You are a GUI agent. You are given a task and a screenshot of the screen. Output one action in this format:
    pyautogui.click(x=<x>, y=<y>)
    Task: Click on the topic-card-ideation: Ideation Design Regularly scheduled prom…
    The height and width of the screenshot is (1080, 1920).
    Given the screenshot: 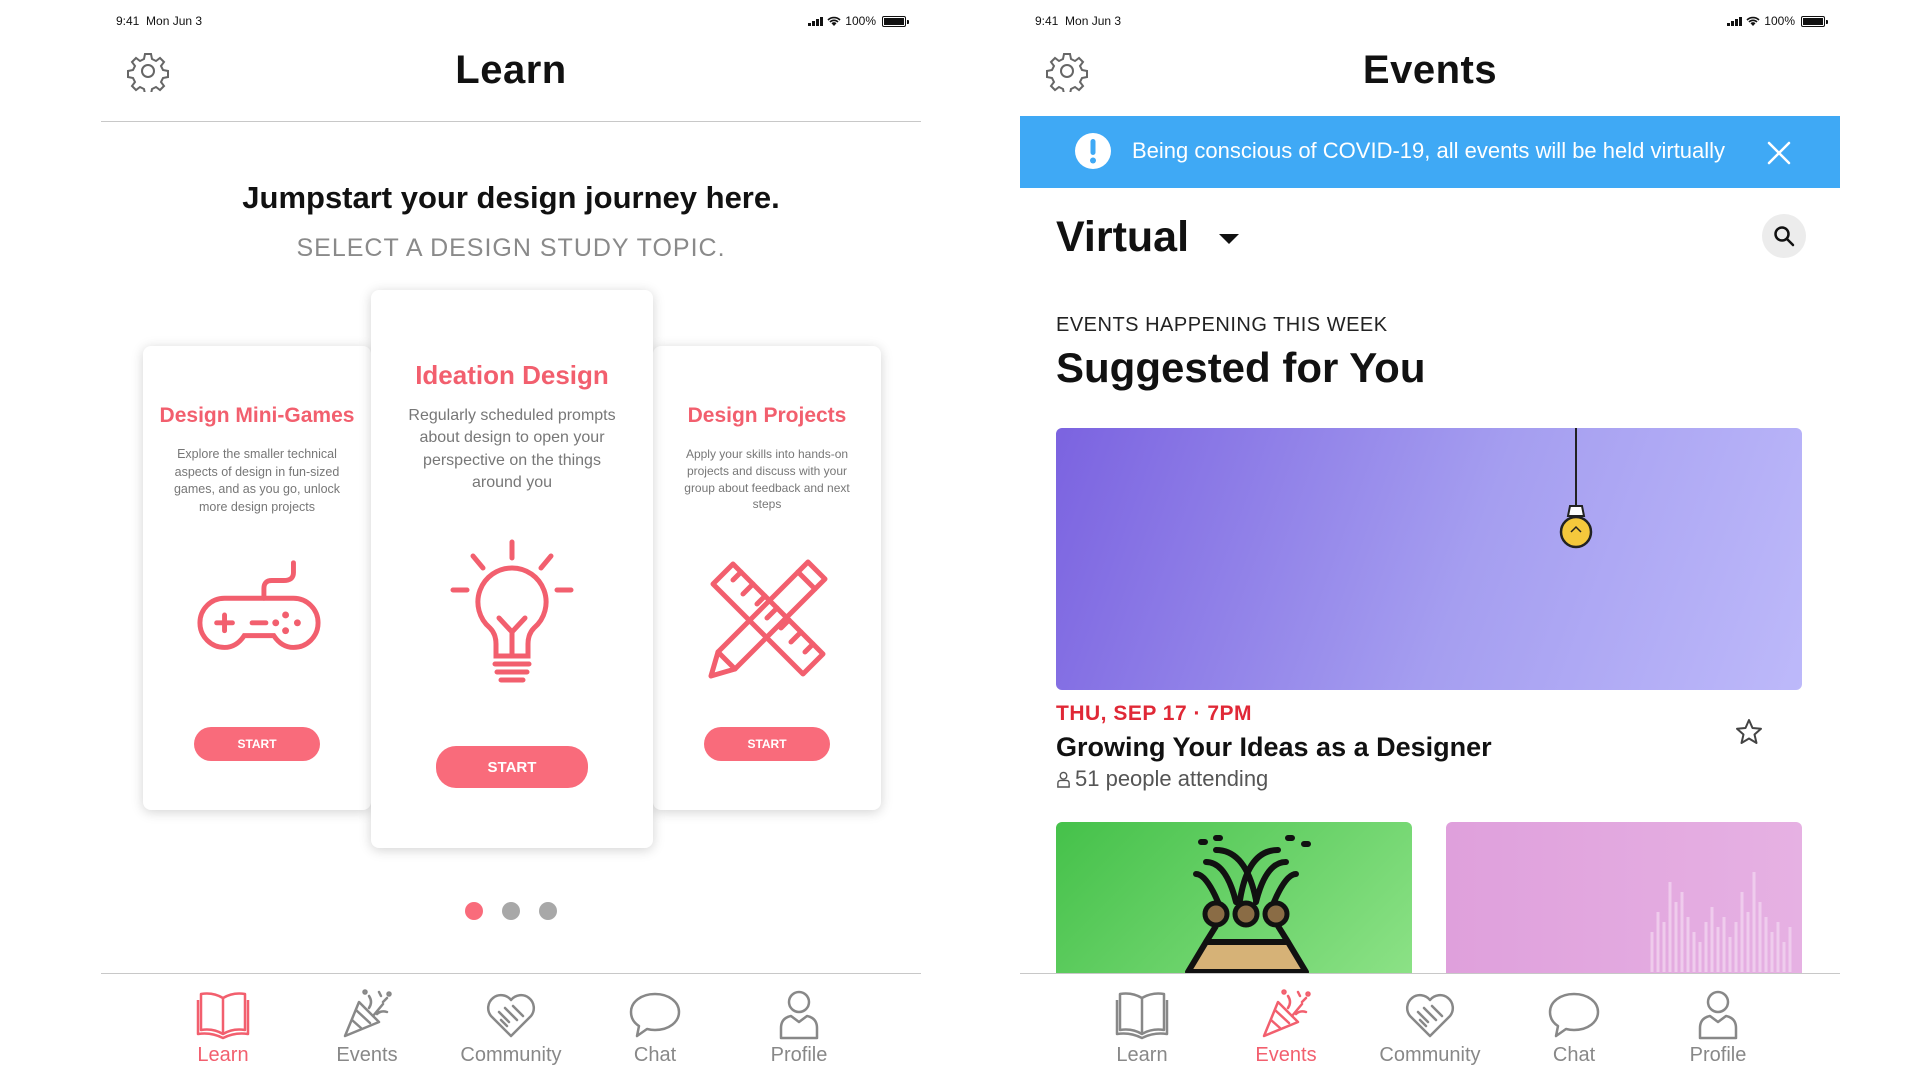 What is the action you would take?
    pyautogui.click(x=512, y=569)
    